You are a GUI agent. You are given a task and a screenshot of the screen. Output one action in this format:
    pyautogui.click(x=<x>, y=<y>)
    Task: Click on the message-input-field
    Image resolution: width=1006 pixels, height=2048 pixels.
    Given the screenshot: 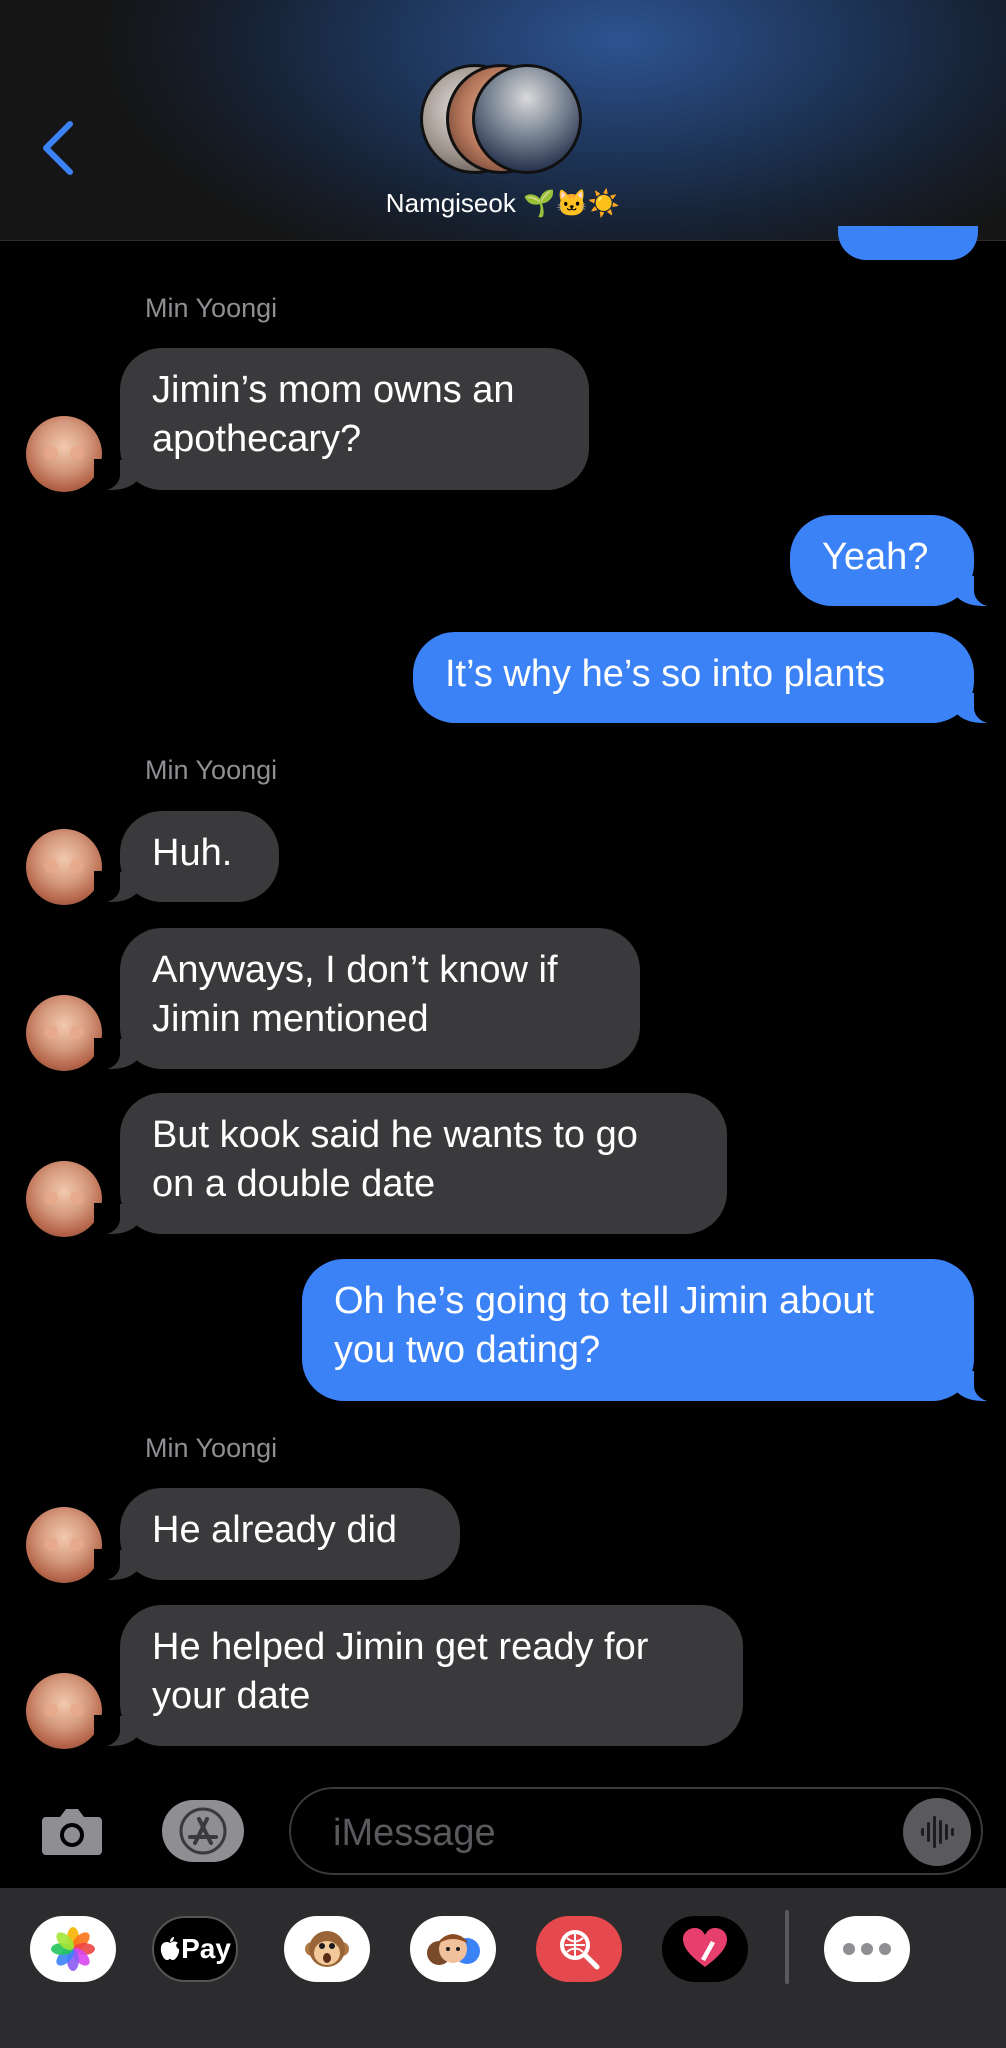 What is the action you would take?
    pyautogui.click(x=636, y=1831)
    